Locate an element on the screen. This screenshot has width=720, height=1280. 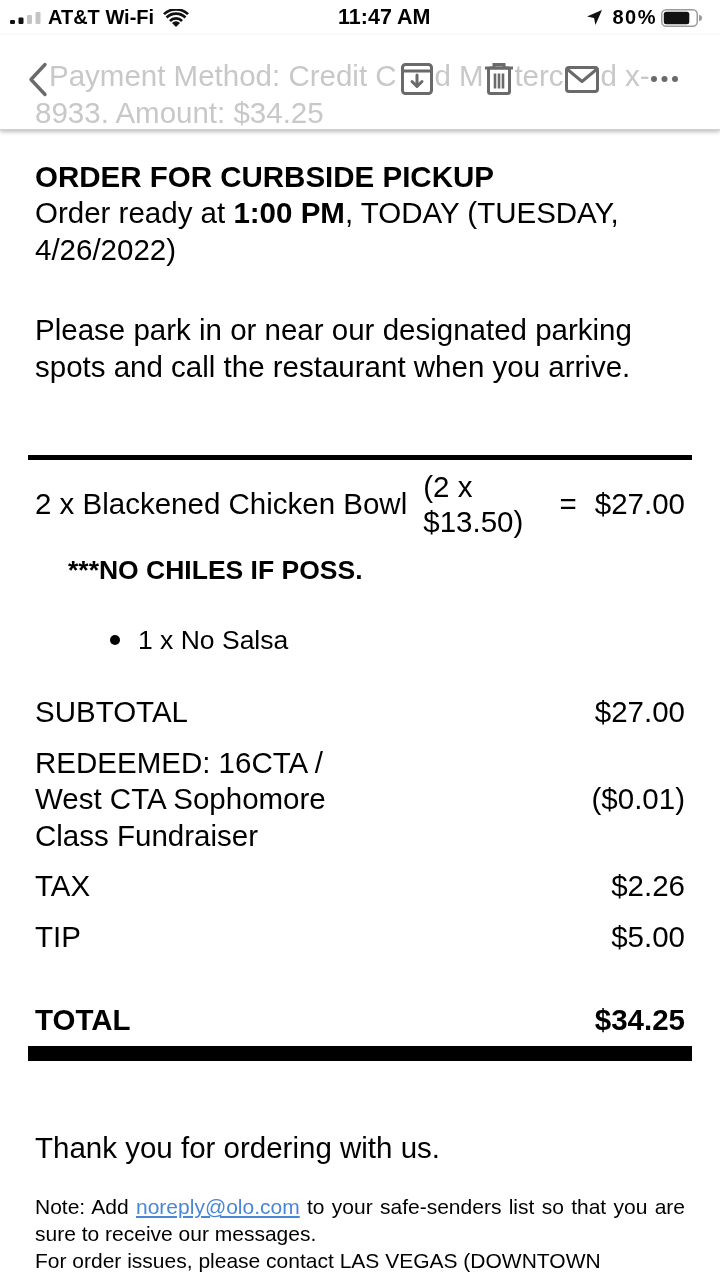
pickup-instructions: Please park in or near our designated parking spots and call the restaurant when you arrive. is located at coordinates (334, 348).